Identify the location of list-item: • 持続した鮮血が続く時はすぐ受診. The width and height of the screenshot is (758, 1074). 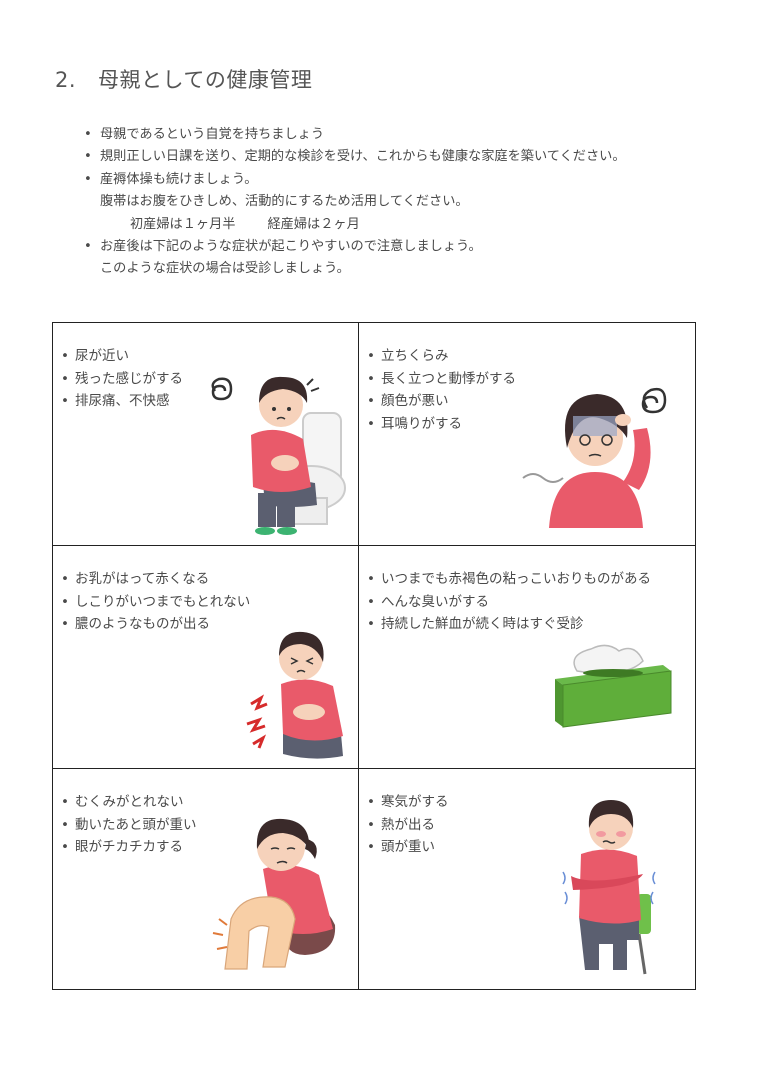
(475, 624).